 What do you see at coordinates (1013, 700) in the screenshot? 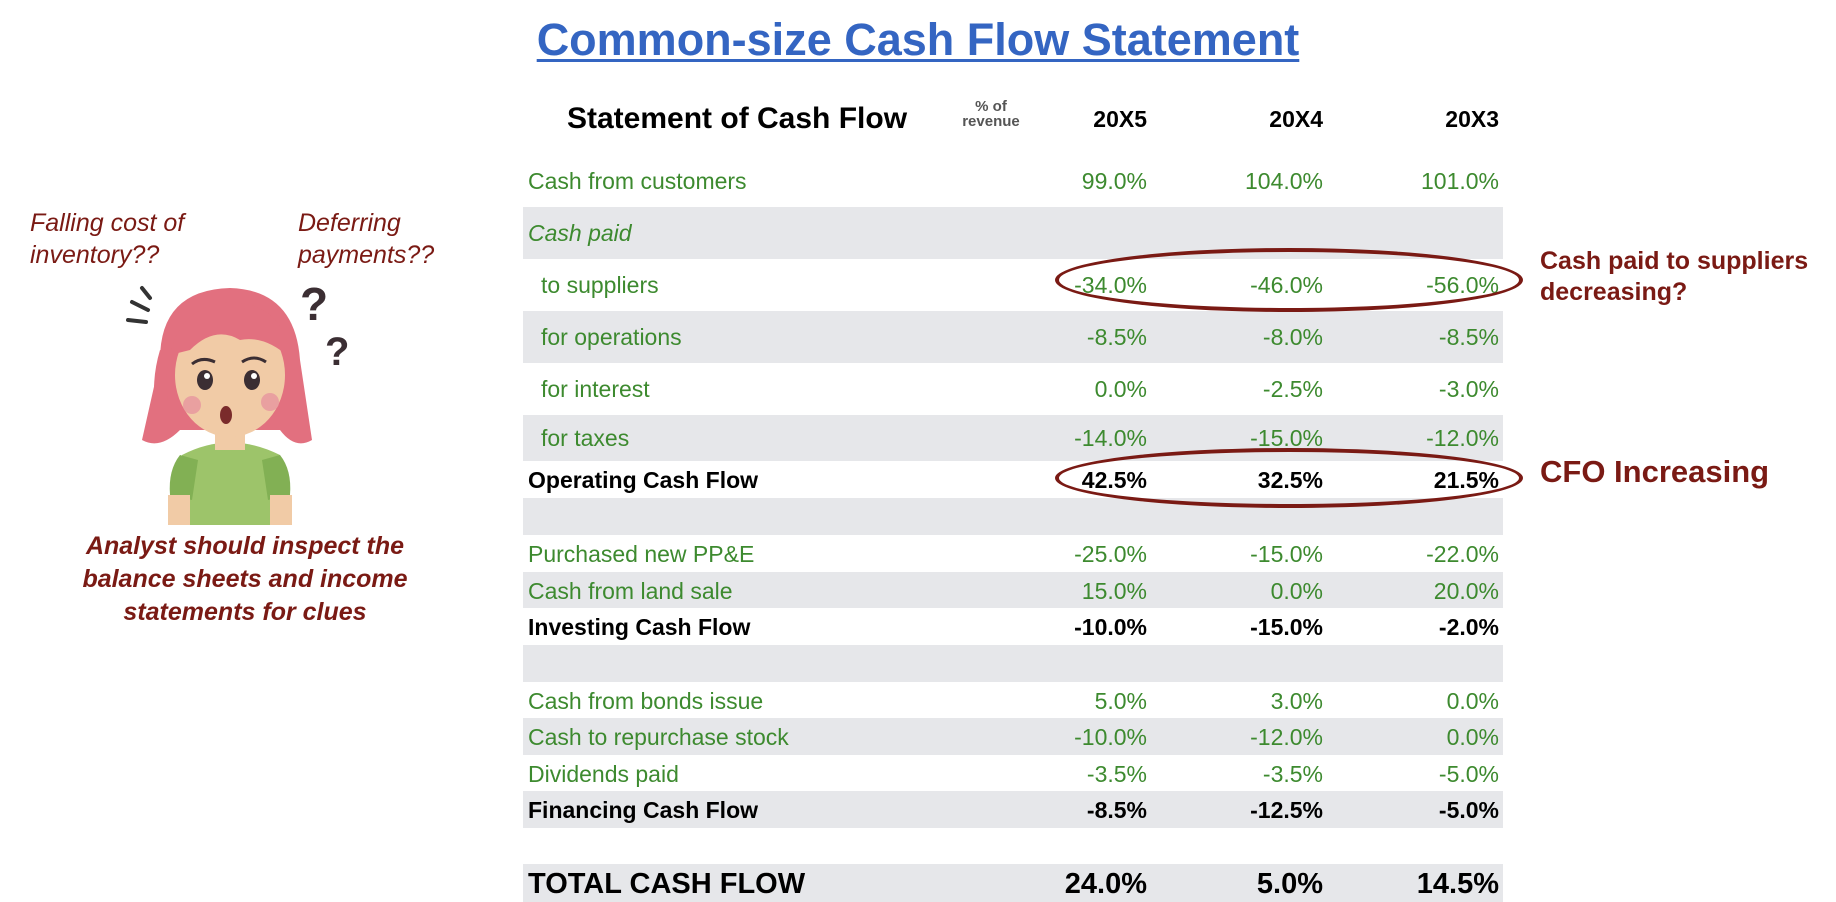
I see `table-row: Cash from bonds issue 5.0% 3.0% 0.0%` at bounding box center [1013, 700].